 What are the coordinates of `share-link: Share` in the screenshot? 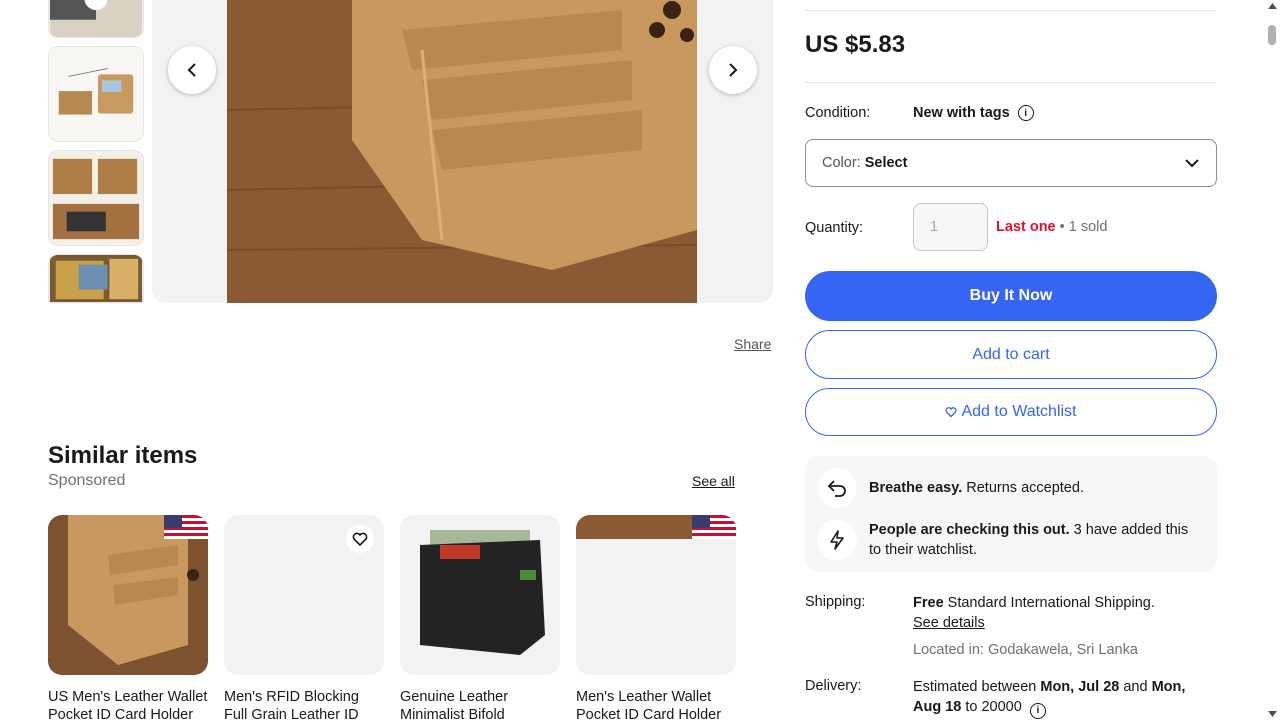 It's located at (752, 344).